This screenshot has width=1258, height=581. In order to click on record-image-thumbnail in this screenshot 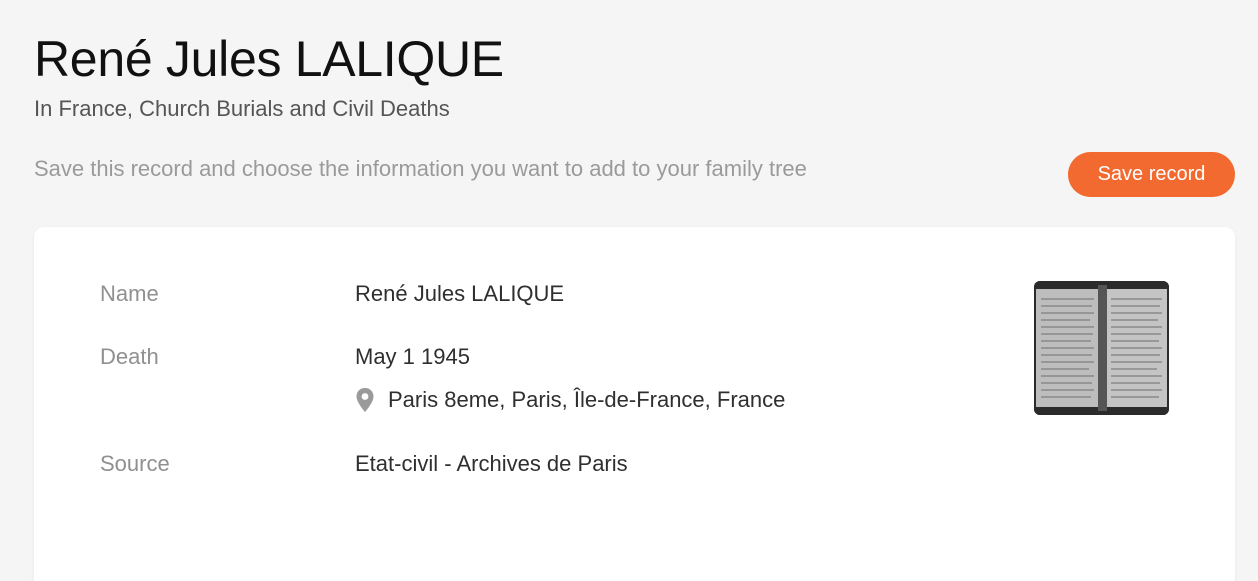, I will do `click(1101, 348)`.